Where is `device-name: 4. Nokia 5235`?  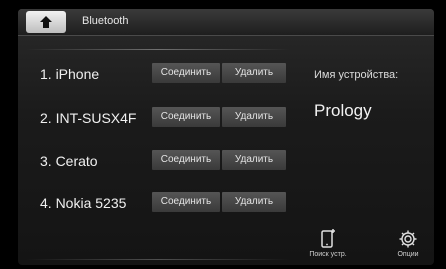
device-name: 4. Nokia 5235 is located at coordinates (83, 203).